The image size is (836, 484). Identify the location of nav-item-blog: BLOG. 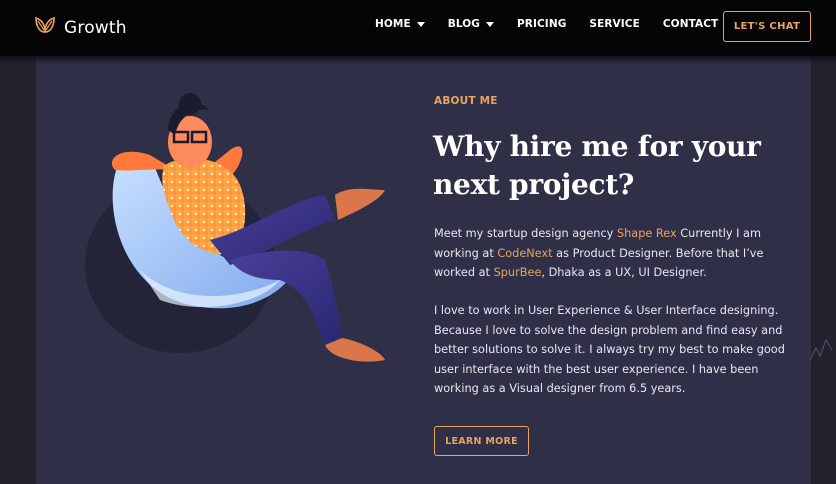
(471, 24).